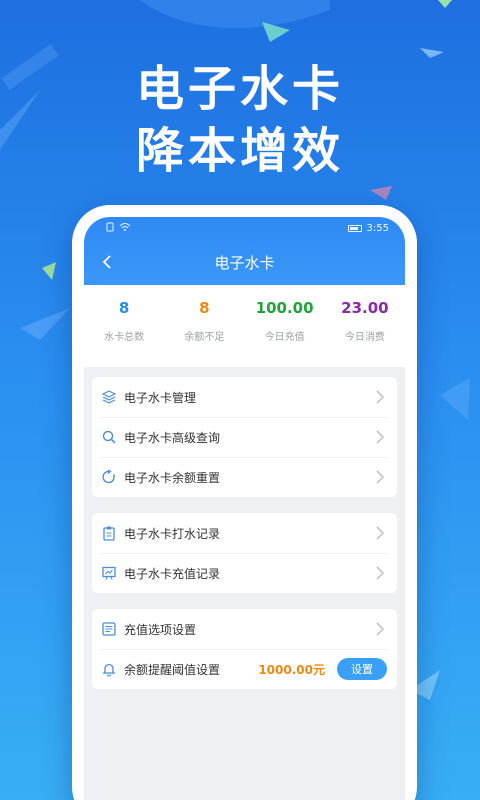 The height and width of the screenshot is (800, 480). I want to click on stat-label: 今日消费, so click(364, 337).